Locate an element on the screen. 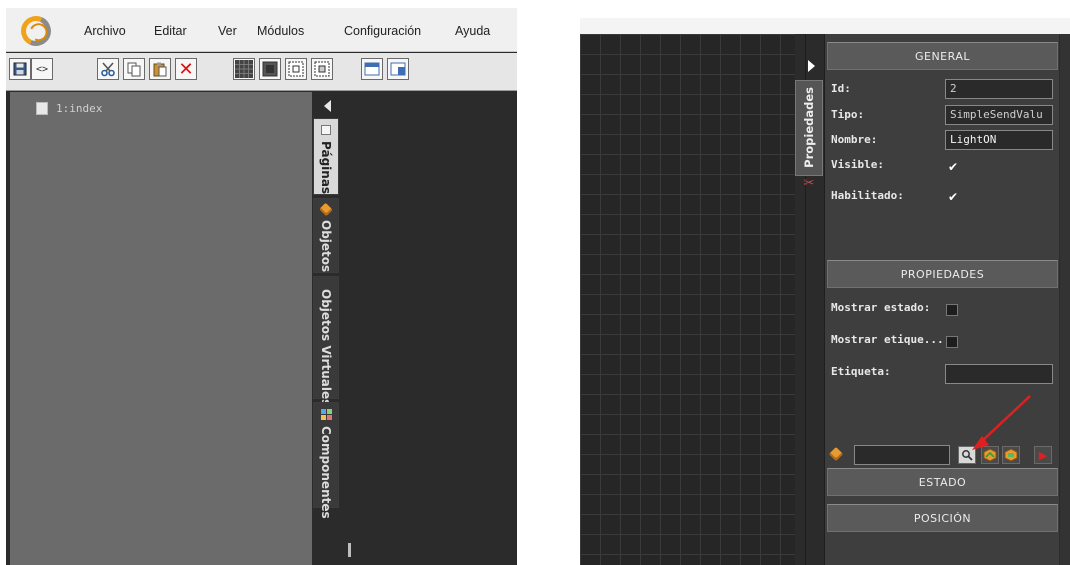 This screenshot has width=1070, height=565. label-field is located at coordinates (999, 374).